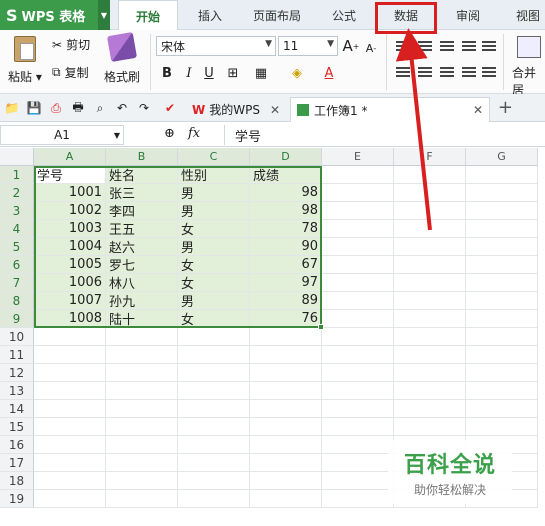  Describe the element at coordinates (25, 60) in the screenshot. I see `paste-button: 粘贴 ▾` at that location.